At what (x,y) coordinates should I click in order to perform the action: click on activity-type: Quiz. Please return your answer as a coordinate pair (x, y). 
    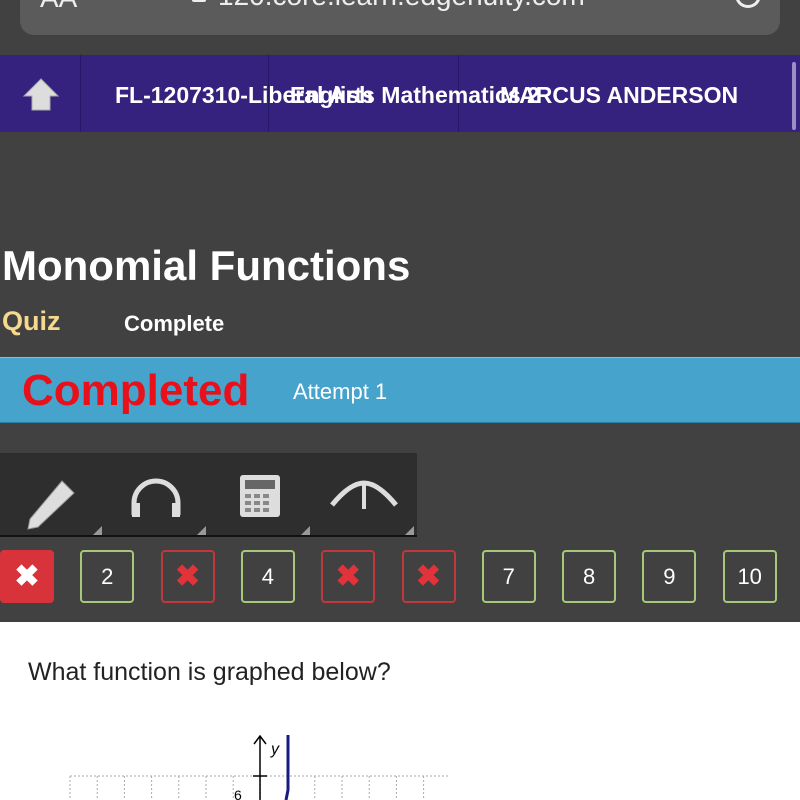
    Looking at the image, I should click on (31, 321).